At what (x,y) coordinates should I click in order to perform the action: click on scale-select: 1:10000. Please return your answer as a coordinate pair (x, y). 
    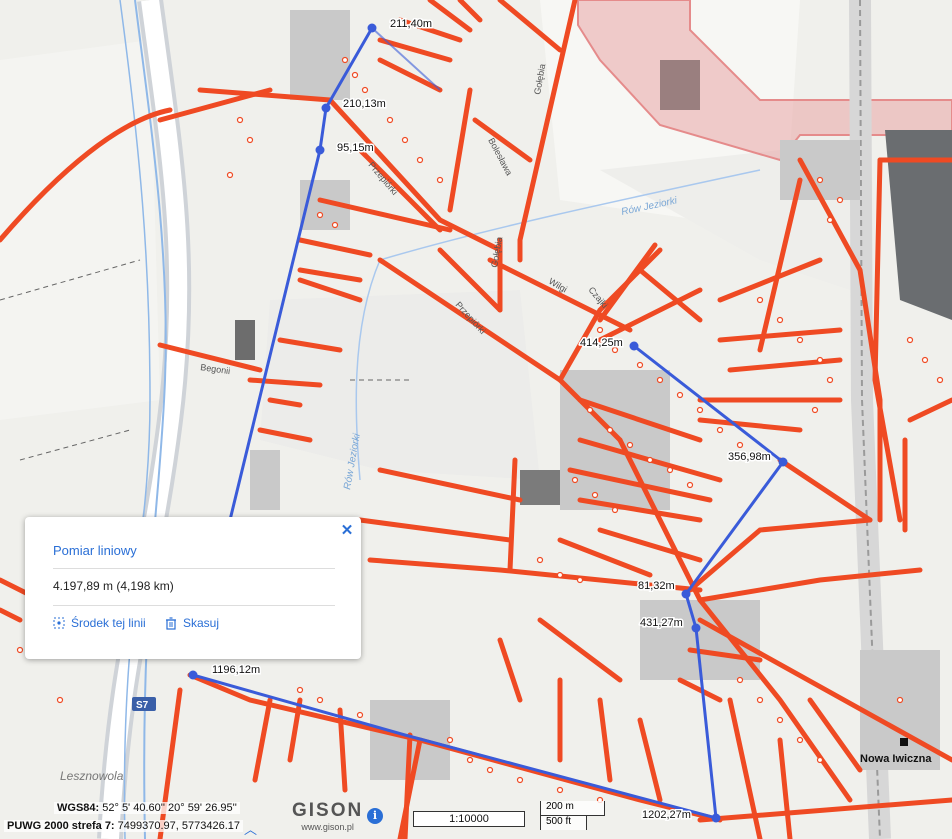
    Looking at the image, I should click on (469, 819).